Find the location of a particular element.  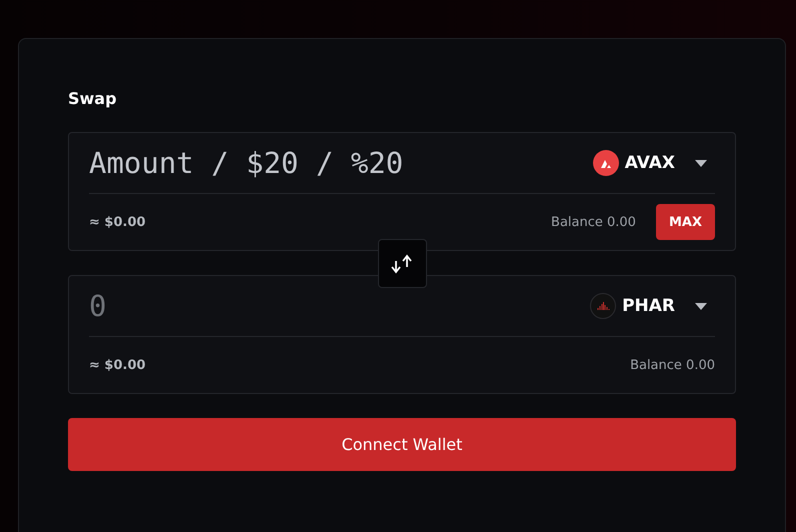

amount-field: 0 is located at coordinates (339, 306).